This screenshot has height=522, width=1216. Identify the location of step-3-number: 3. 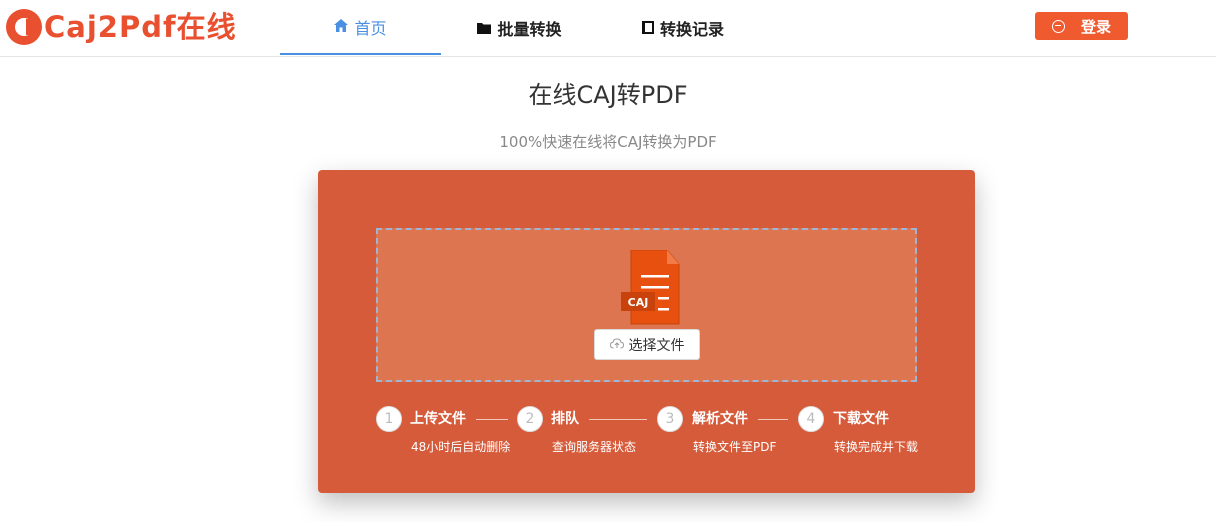
(670, 419).